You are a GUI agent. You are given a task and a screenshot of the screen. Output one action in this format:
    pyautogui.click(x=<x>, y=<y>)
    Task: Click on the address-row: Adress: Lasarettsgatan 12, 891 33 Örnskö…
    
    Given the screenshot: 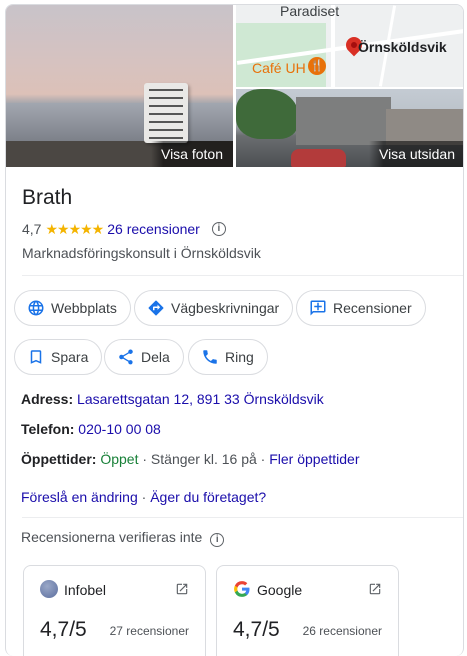 What is the action you would take?
    pyautogui.click(x=172, y=399)
    